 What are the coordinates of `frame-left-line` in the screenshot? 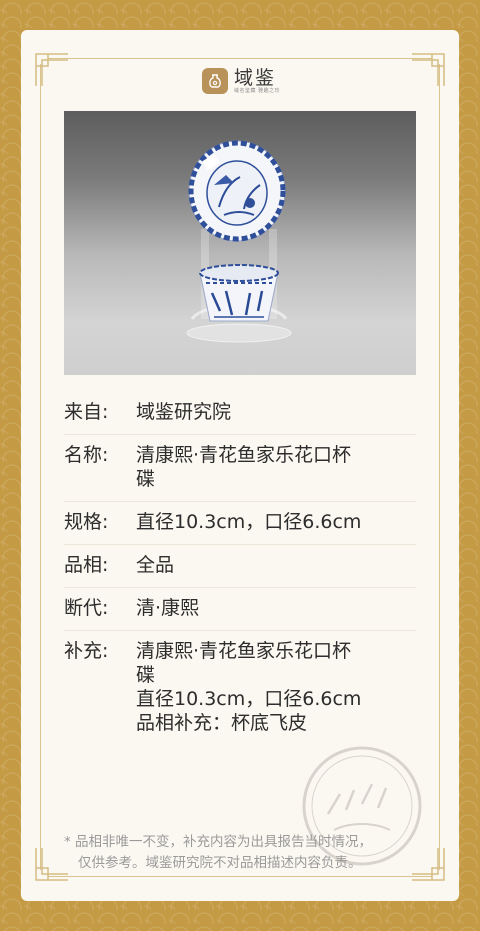 It's located at (40, 467).